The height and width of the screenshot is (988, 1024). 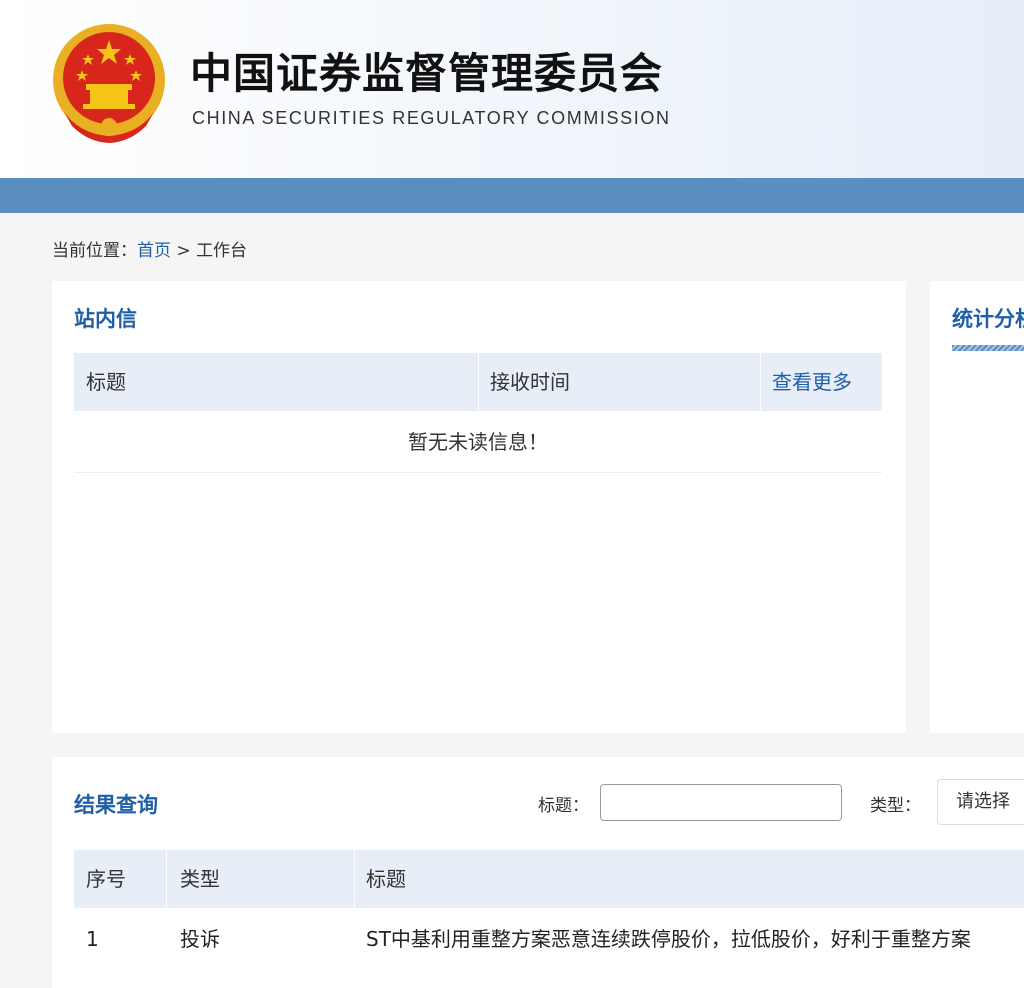 I want to click on nav-bar, so click(x=512, y=195).